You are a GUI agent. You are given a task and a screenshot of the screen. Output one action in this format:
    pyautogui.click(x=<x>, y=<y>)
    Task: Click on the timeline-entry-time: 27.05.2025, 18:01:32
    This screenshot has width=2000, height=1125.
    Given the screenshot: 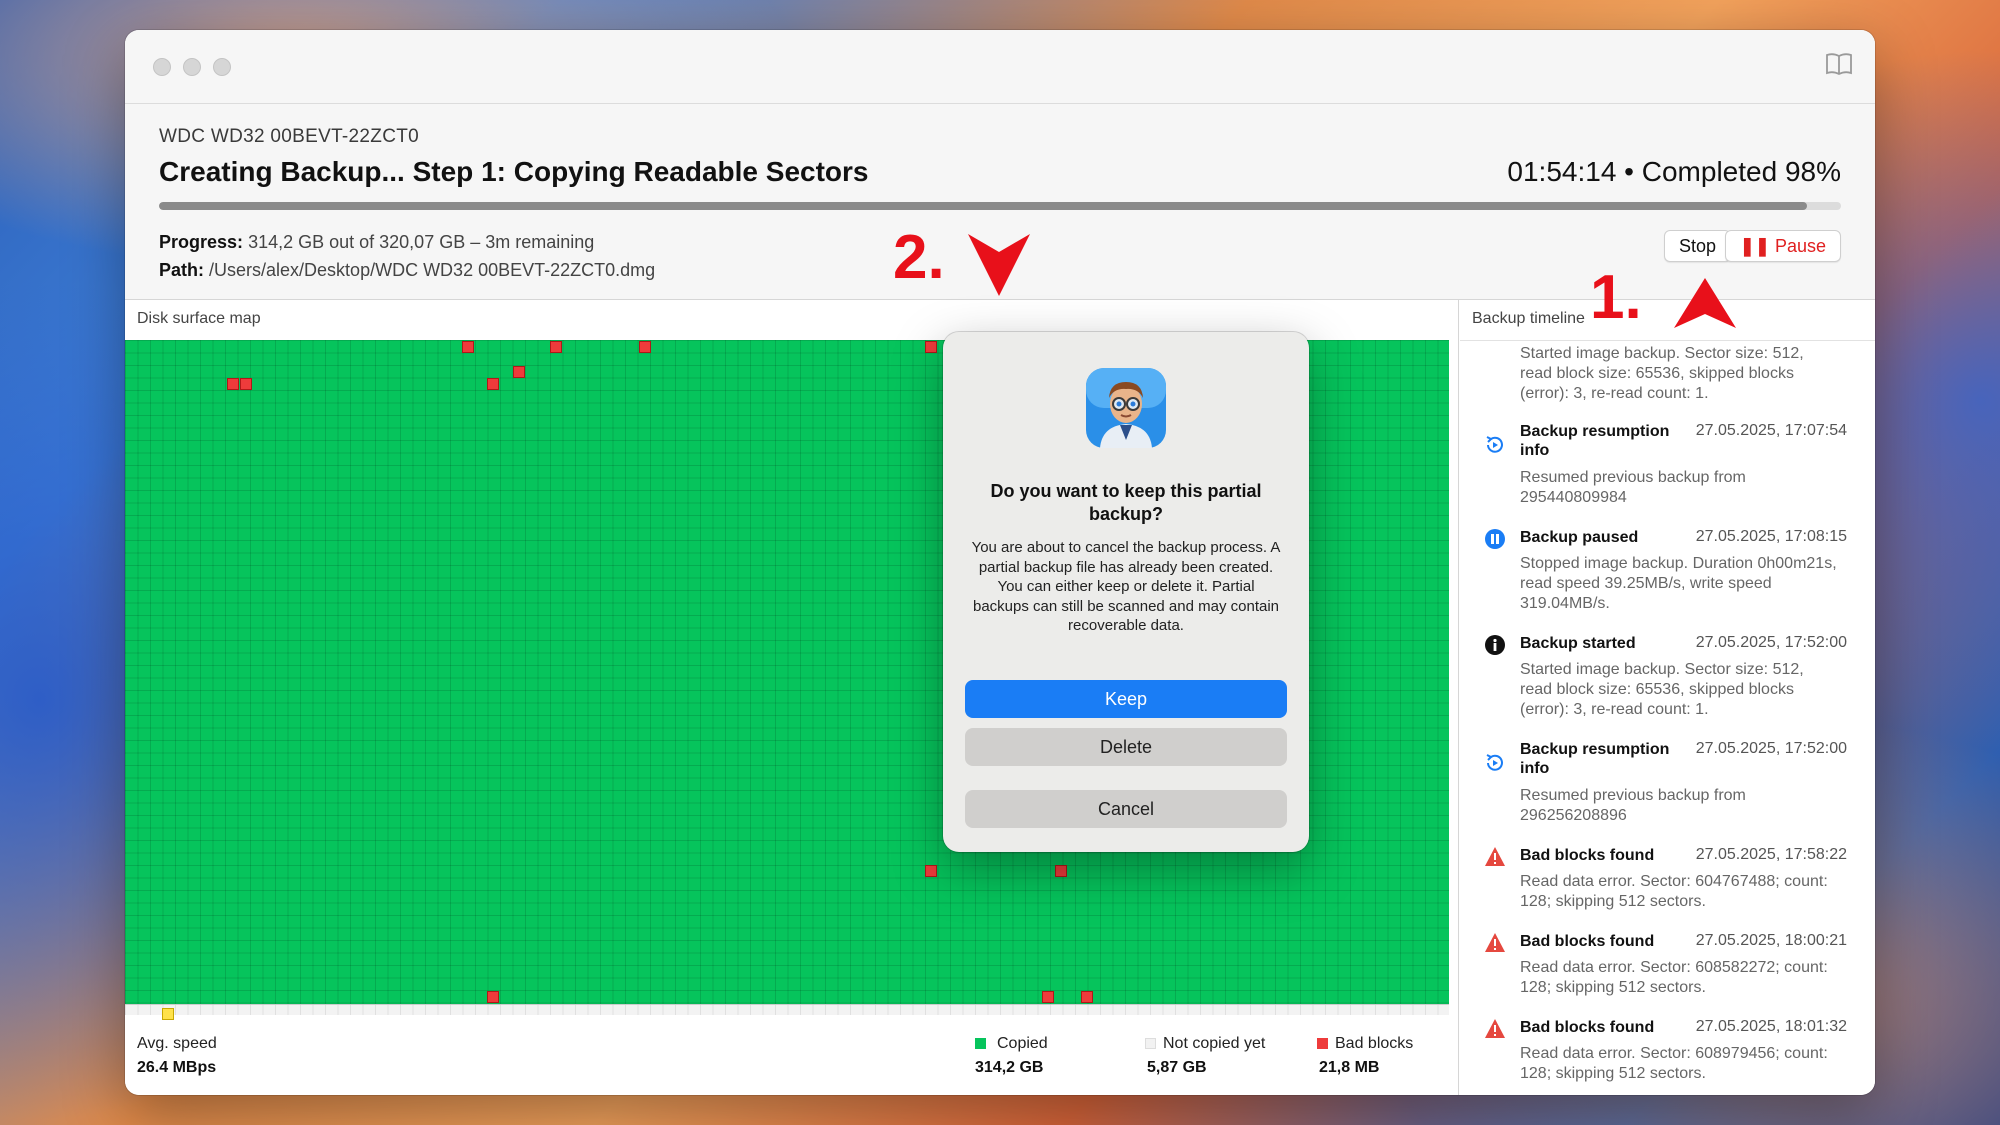 What is the action you would take?
    pyautogui.click(x=1771, y=1026)
    